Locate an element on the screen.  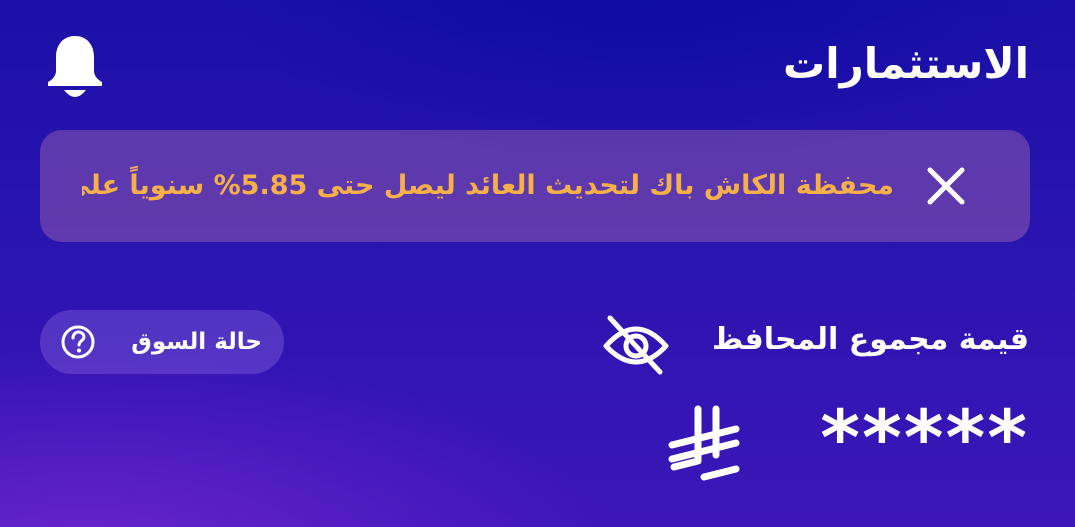
portfolio-total-label: قيمة مجموع المحافظ is located at coordinates (870, 339).